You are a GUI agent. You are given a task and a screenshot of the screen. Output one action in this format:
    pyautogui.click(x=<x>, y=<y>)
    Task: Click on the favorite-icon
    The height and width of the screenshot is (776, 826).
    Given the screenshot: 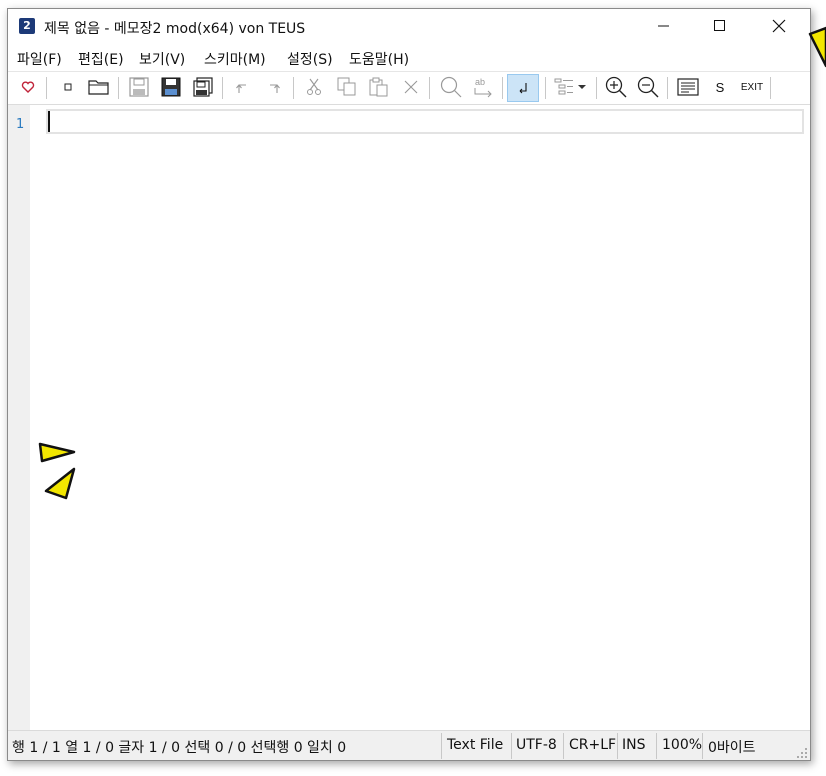 What is the action you would take?
    pyautogui.click(x=28, y=87)
    